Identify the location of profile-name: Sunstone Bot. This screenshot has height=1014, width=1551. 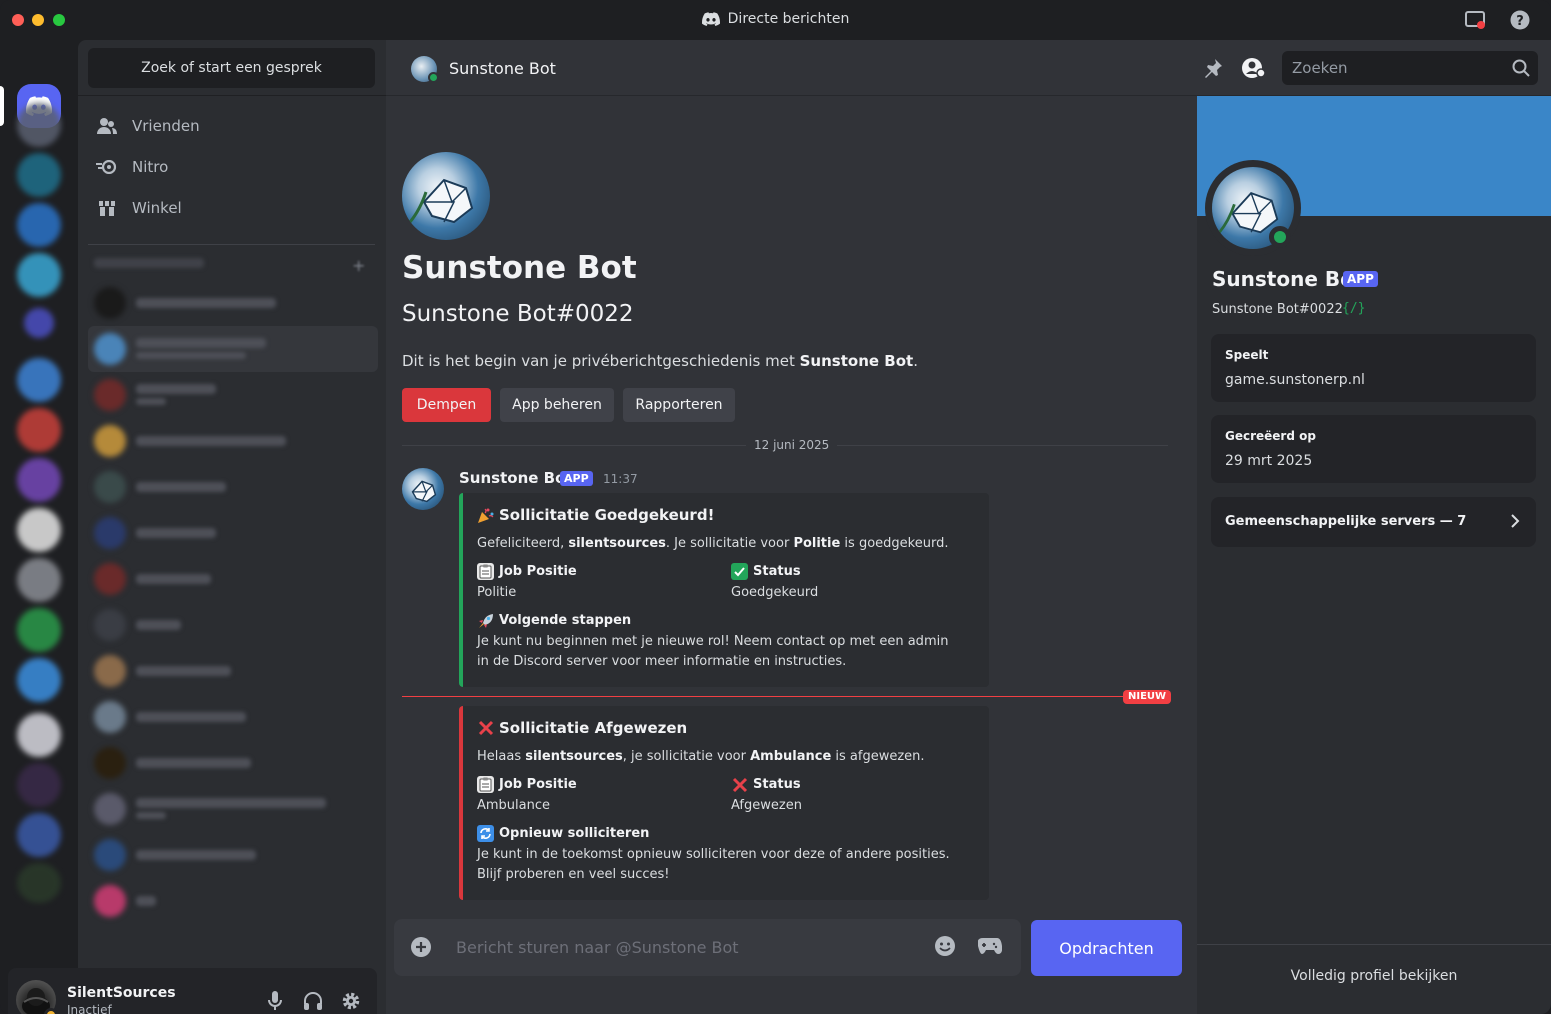
(1288, 279).